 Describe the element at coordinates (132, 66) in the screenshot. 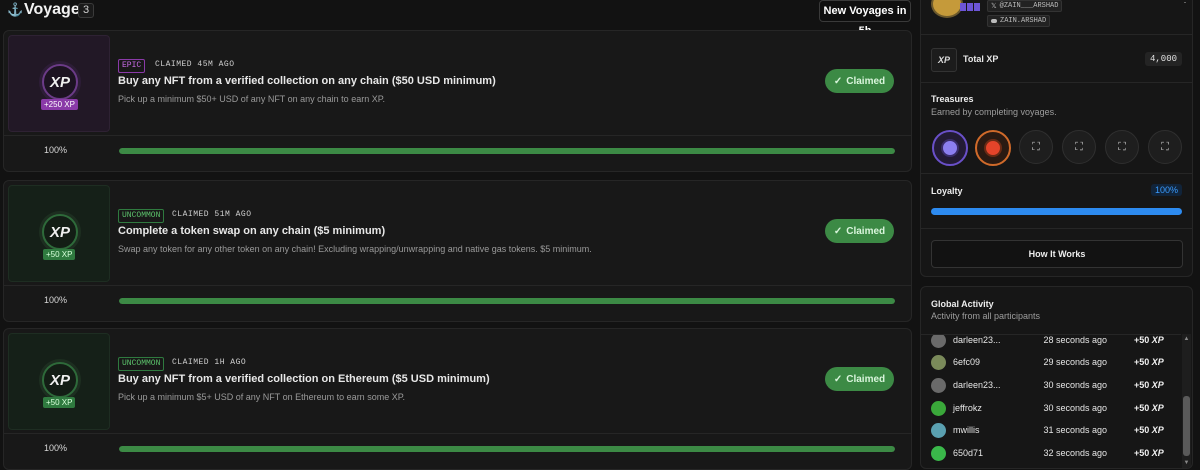

I see `rarity-tag: EPIC` at that location.